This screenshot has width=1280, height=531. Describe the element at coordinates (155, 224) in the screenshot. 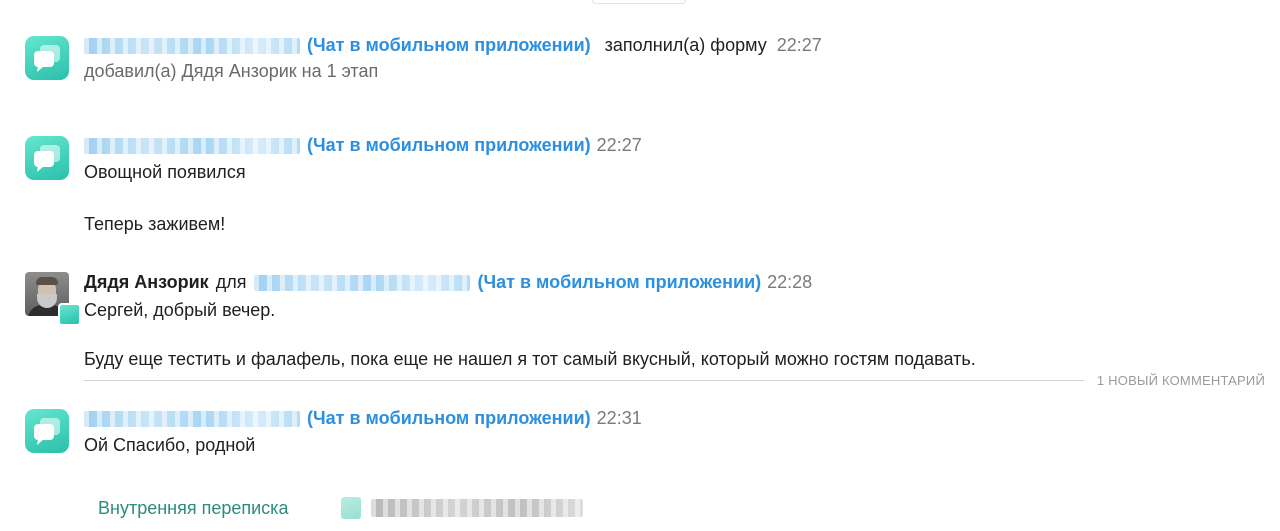

I see `message-line: Теперь заживем!` at that location.